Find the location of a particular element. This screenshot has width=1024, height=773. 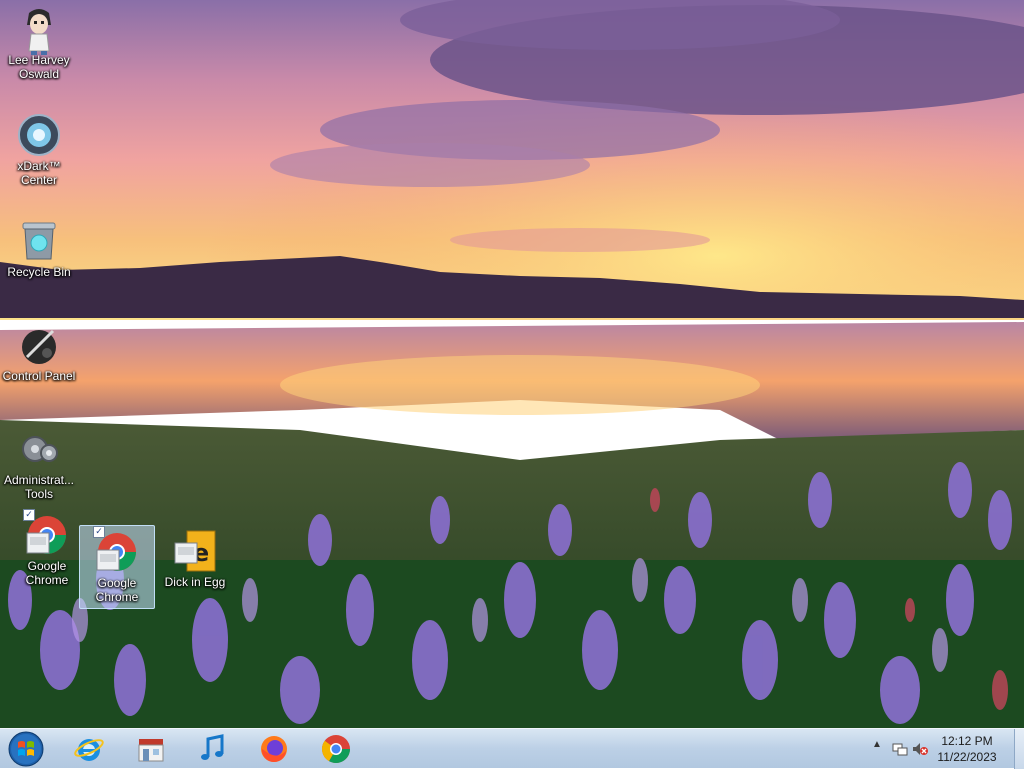

recycle-bin-icon is located at coordinates (39, 241).